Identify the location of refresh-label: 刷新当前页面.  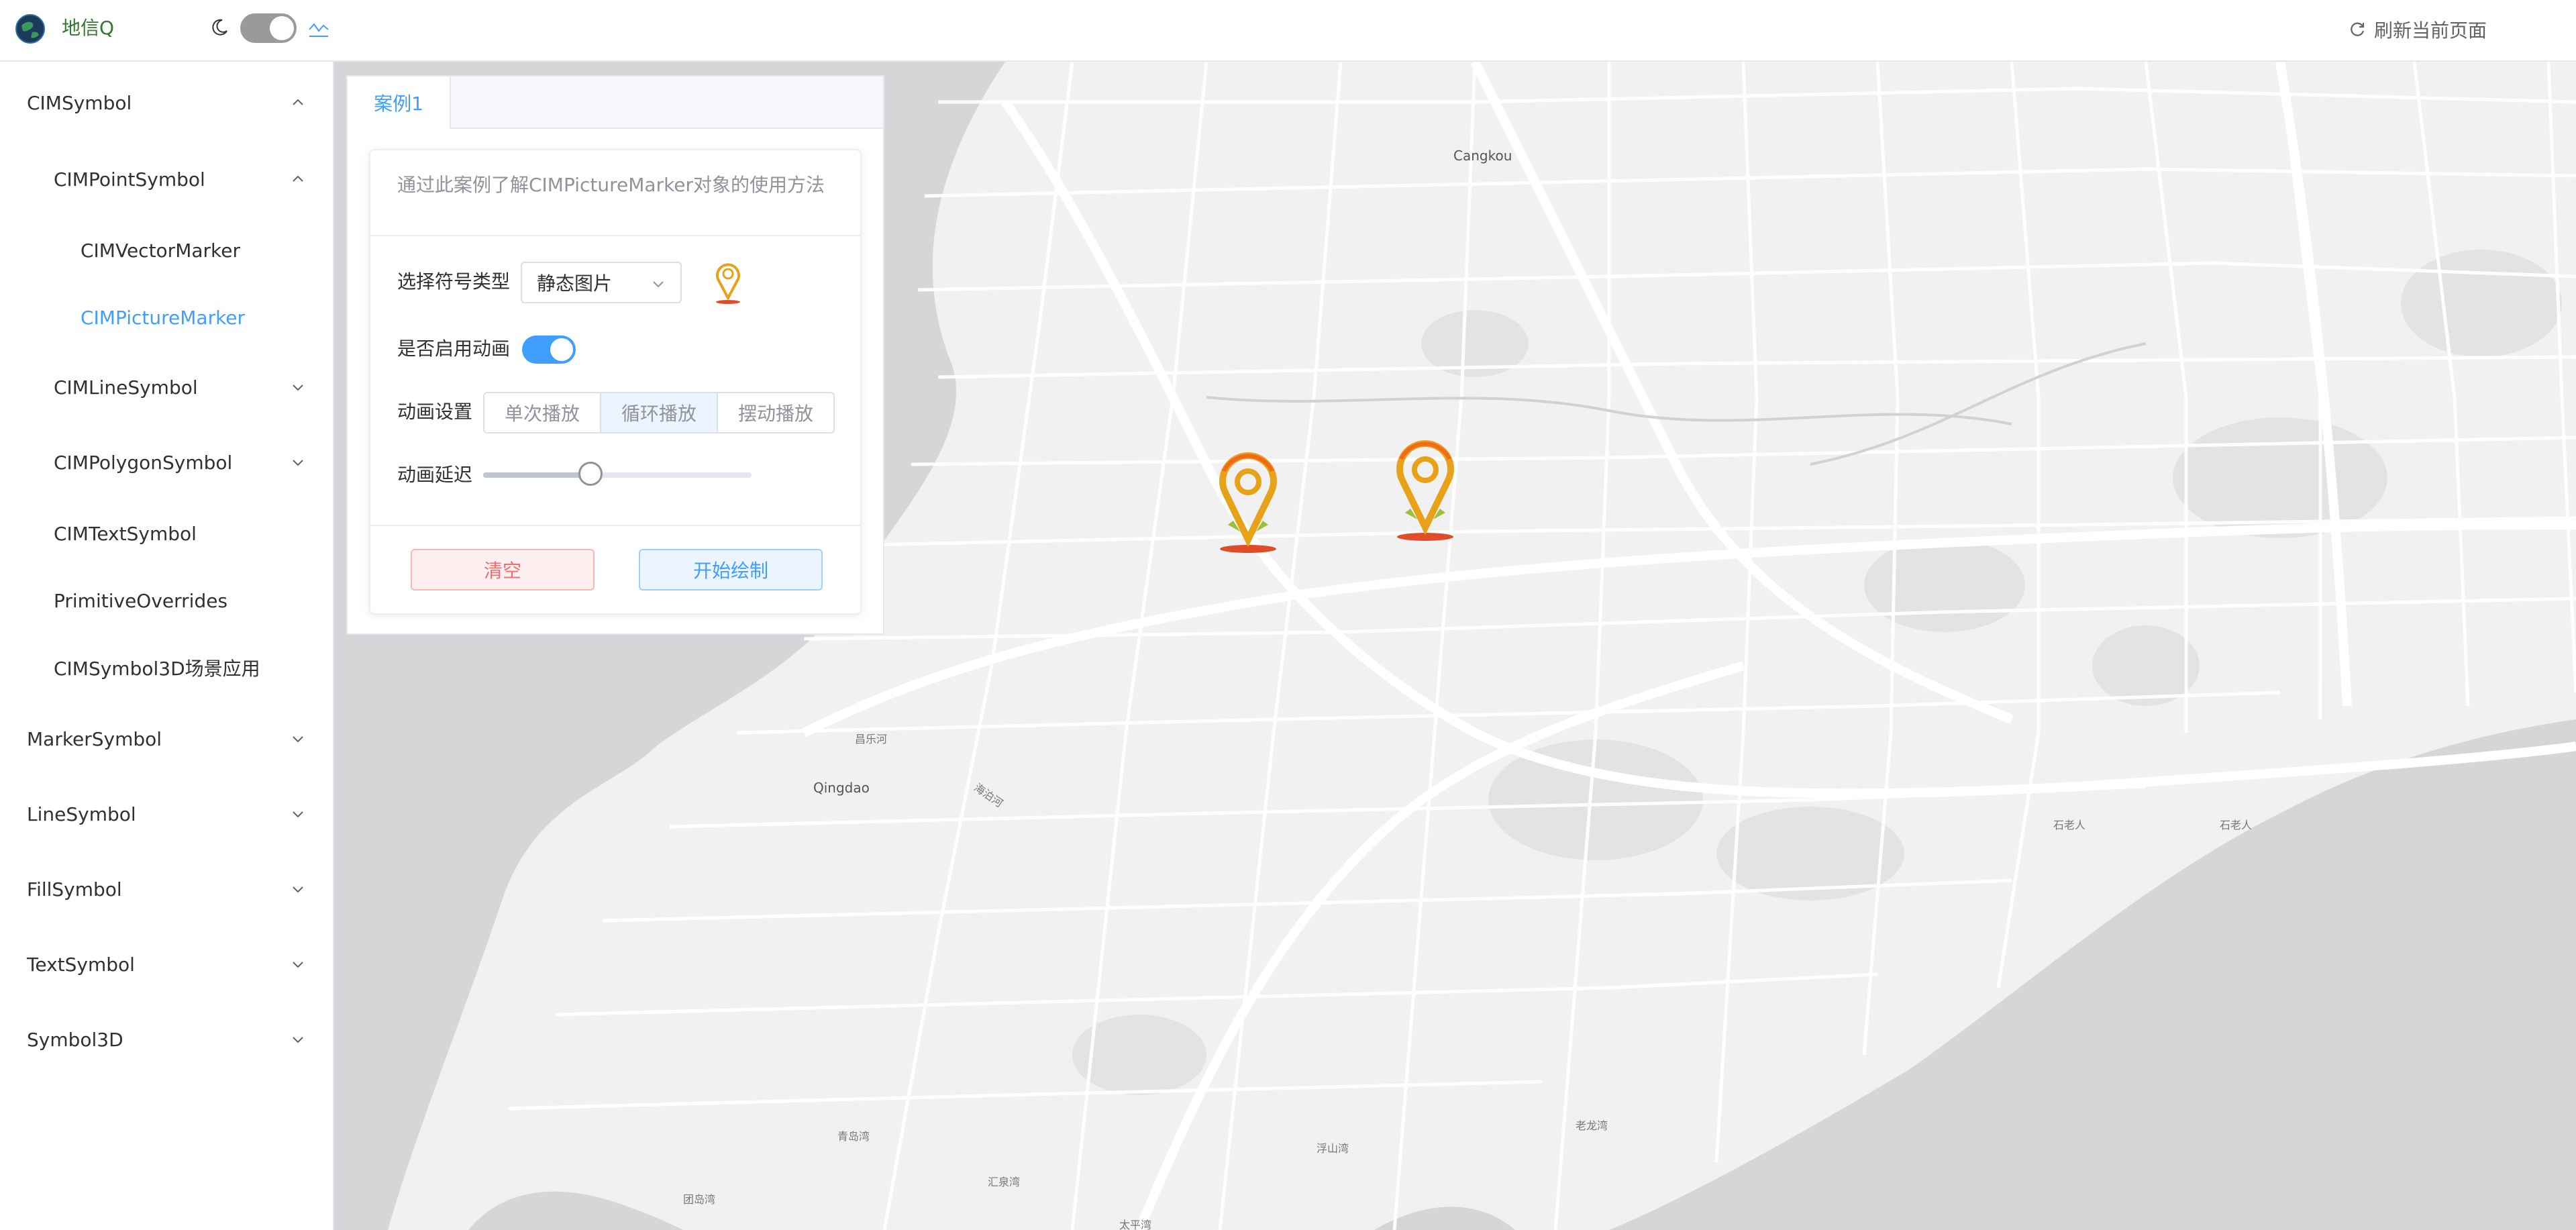
(2430, 30).